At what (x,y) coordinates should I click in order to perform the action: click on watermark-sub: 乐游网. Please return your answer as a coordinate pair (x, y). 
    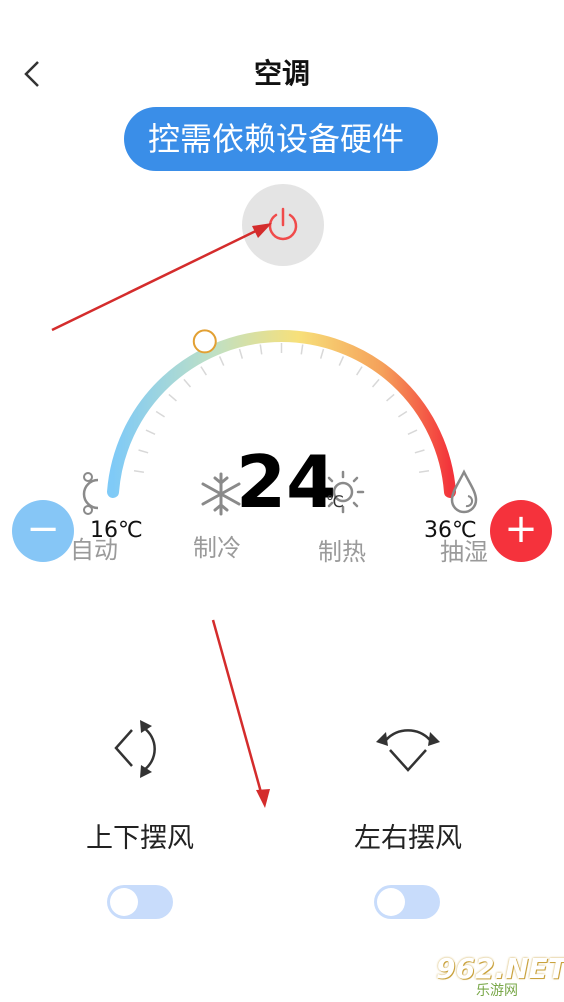
    Looking at the image, I should click on (497, 991).